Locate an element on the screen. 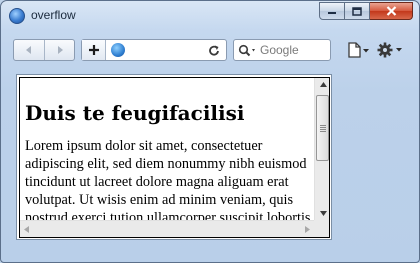  scroll-down-arrow-icon is located at coordinates (323, 213).